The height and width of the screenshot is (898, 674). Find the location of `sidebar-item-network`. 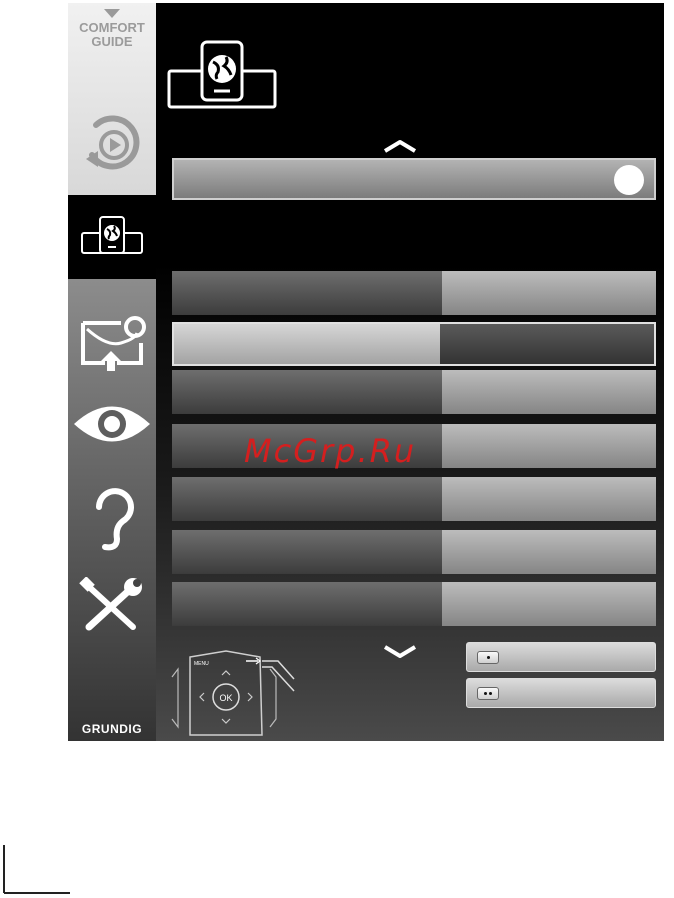

sidebar-item-network is located at coordinates (112, 237).